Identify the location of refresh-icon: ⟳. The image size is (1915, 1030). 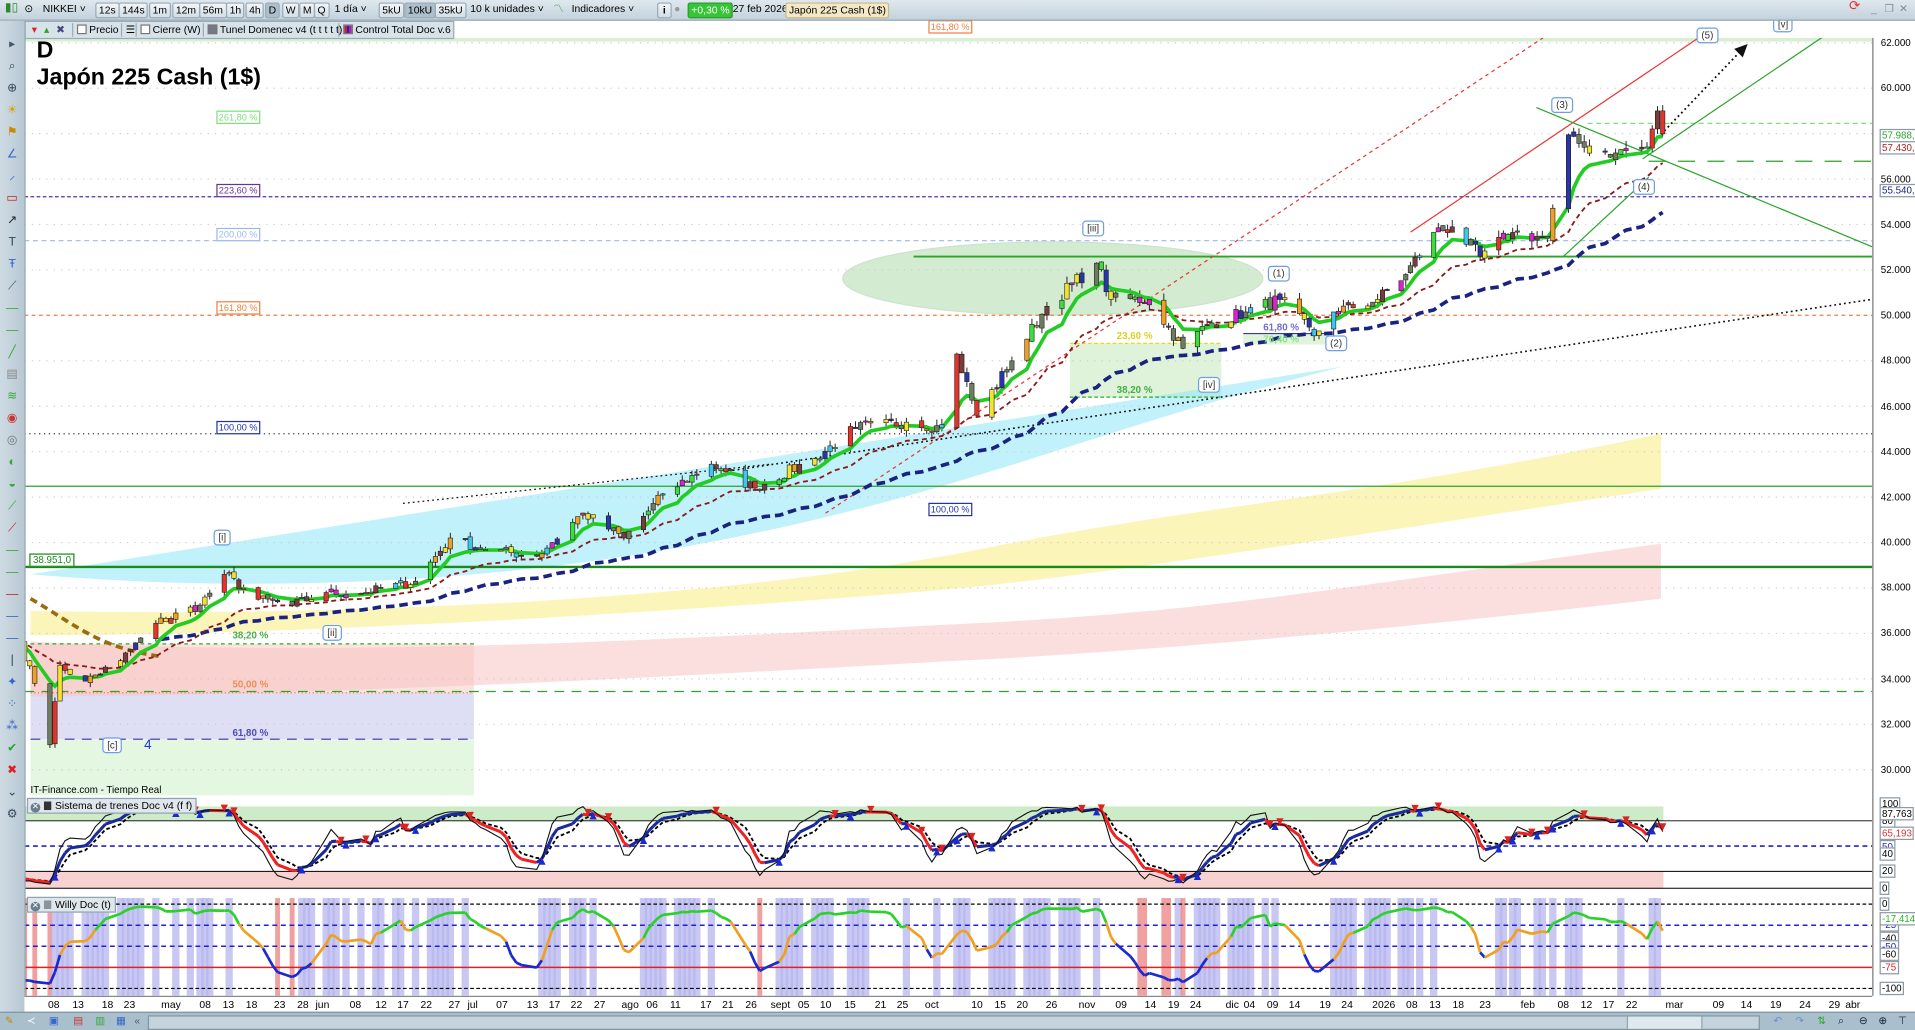
(1854, 6).